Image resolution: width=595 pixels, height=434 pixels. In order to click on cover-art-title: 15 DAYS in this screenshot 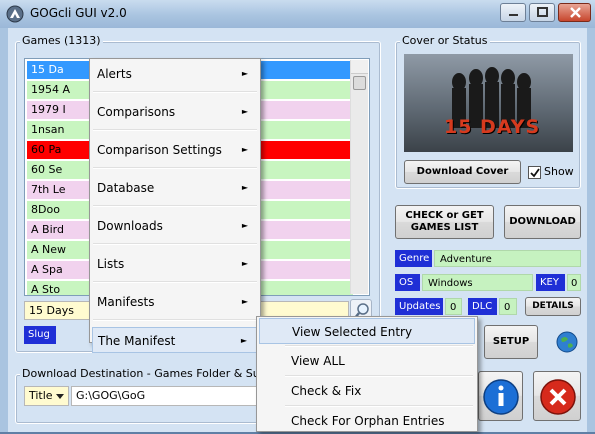, I will do `click(492, 127)`.